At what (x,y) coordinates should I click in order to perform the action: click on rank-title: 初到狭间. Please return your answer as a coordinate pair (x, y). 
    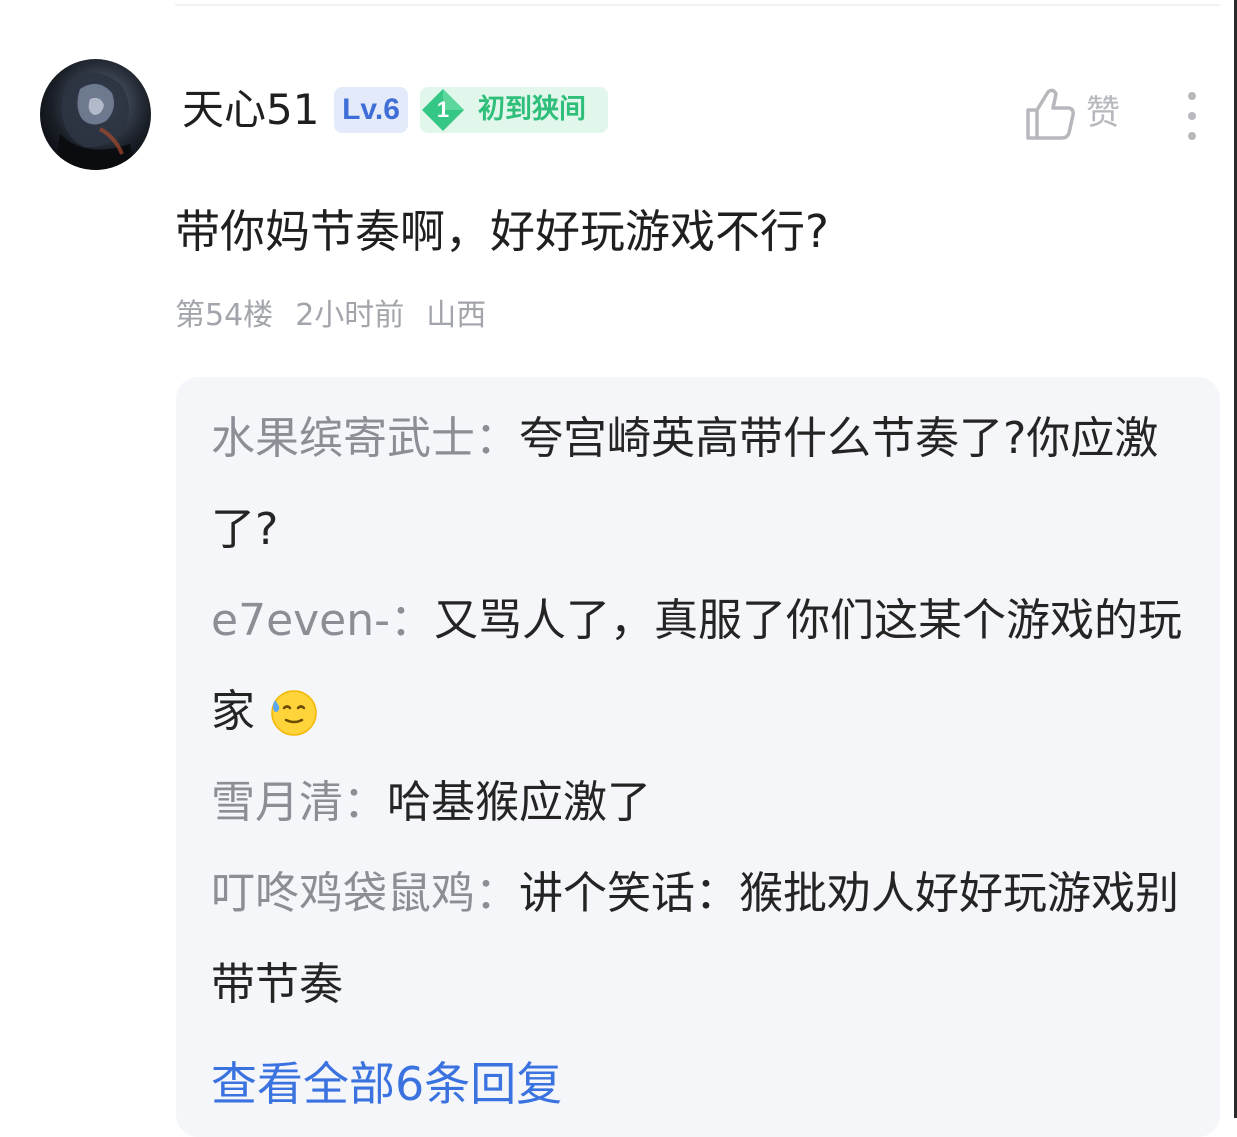
    Looking at the image, I should click on (532, 109).